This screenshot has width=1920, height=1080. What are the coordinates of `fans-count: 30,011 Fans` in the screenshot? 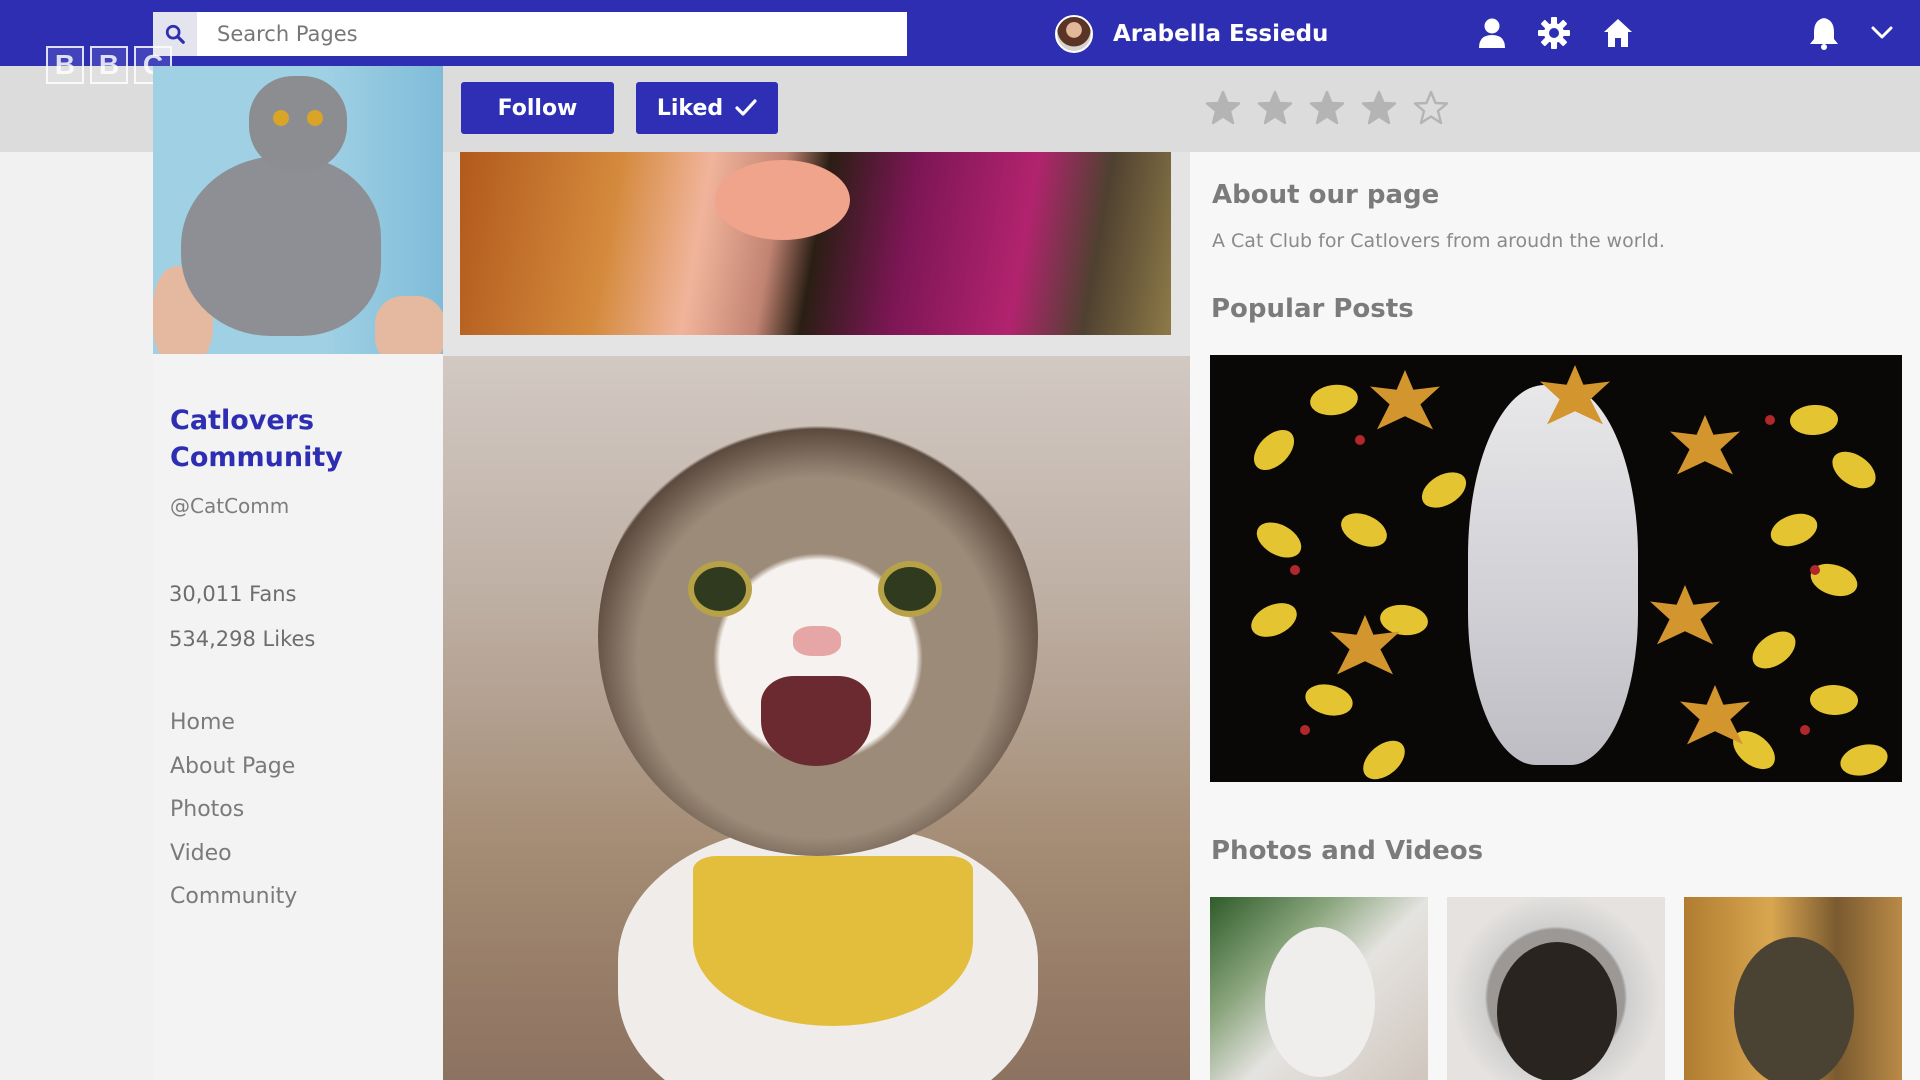 It's located at (232, 594).